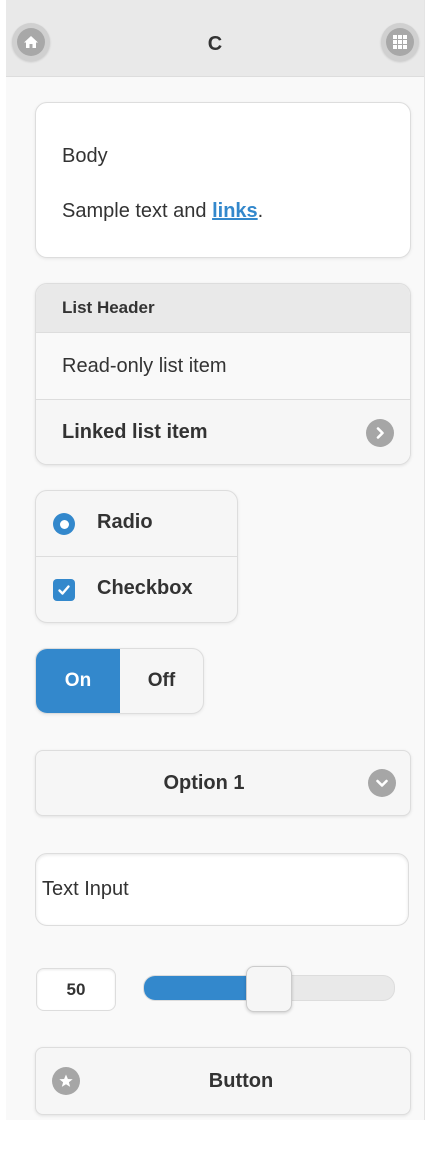 This screenshot has height=1149, width=429. I want to click on grid-icon, so click(400, 42).